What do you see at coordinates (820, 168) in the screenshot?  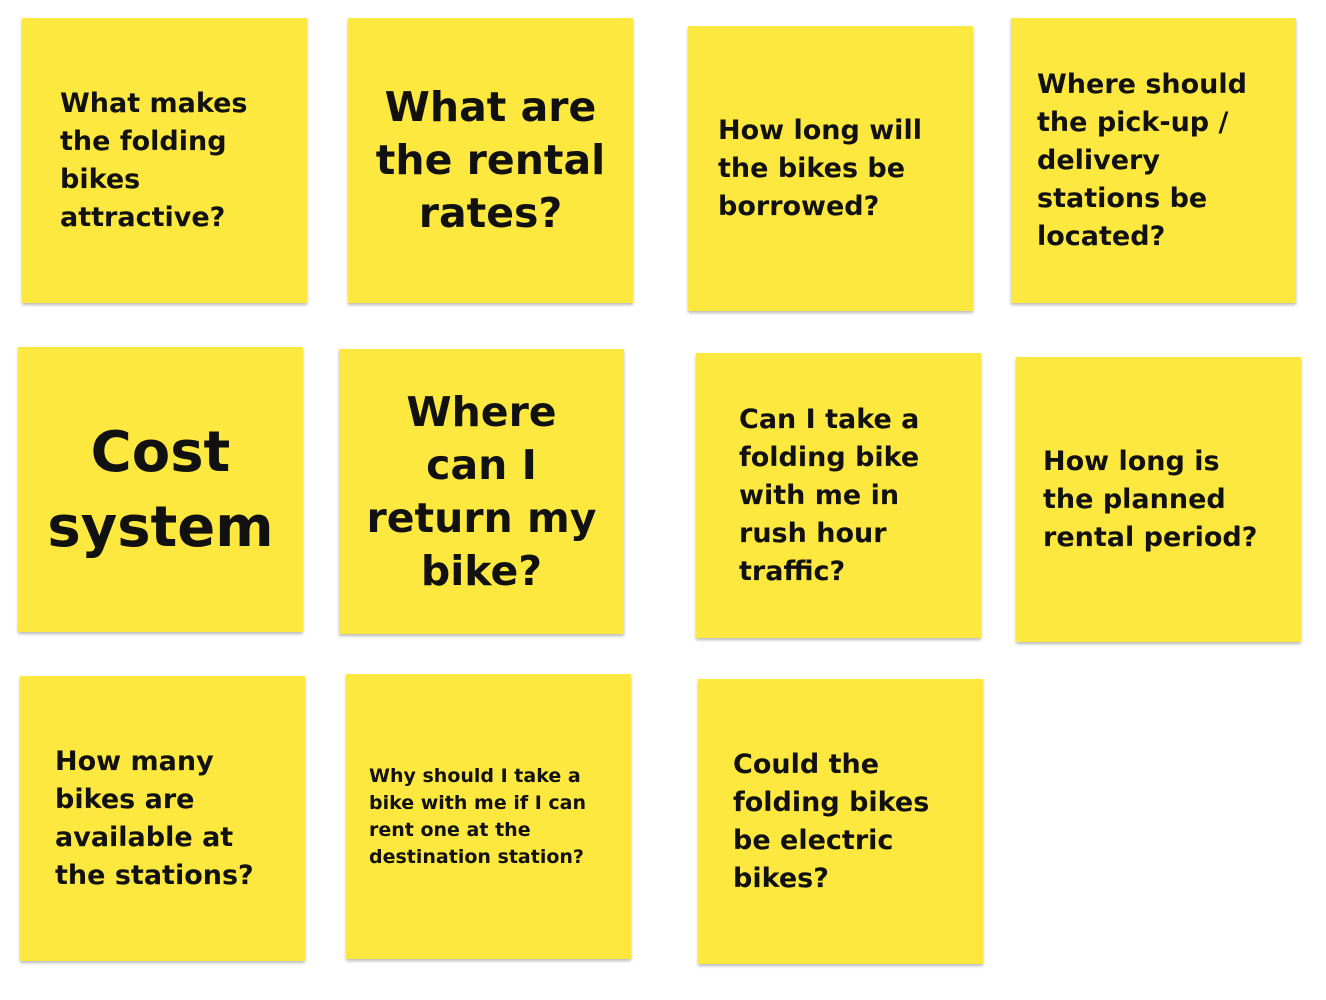 I see `sticky-note-text: How long will the bikes be borrowed?` at bounding box center [820, 168].